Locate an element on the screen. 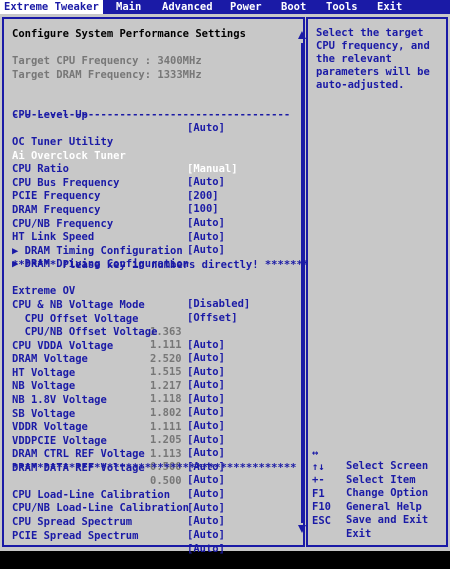 The image size is (450, 569). scroll-track is located at coordinates (302, 283).